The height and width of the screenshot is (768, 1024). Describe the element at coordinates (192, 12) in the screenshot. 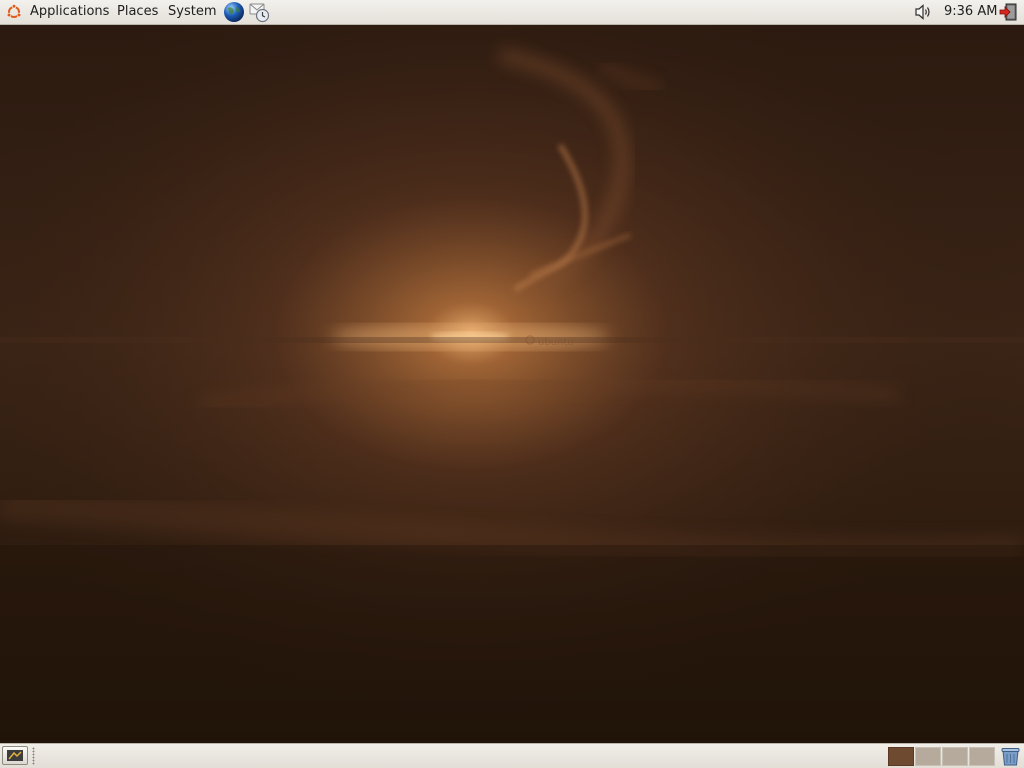

I see `system-menu: System` at that location.